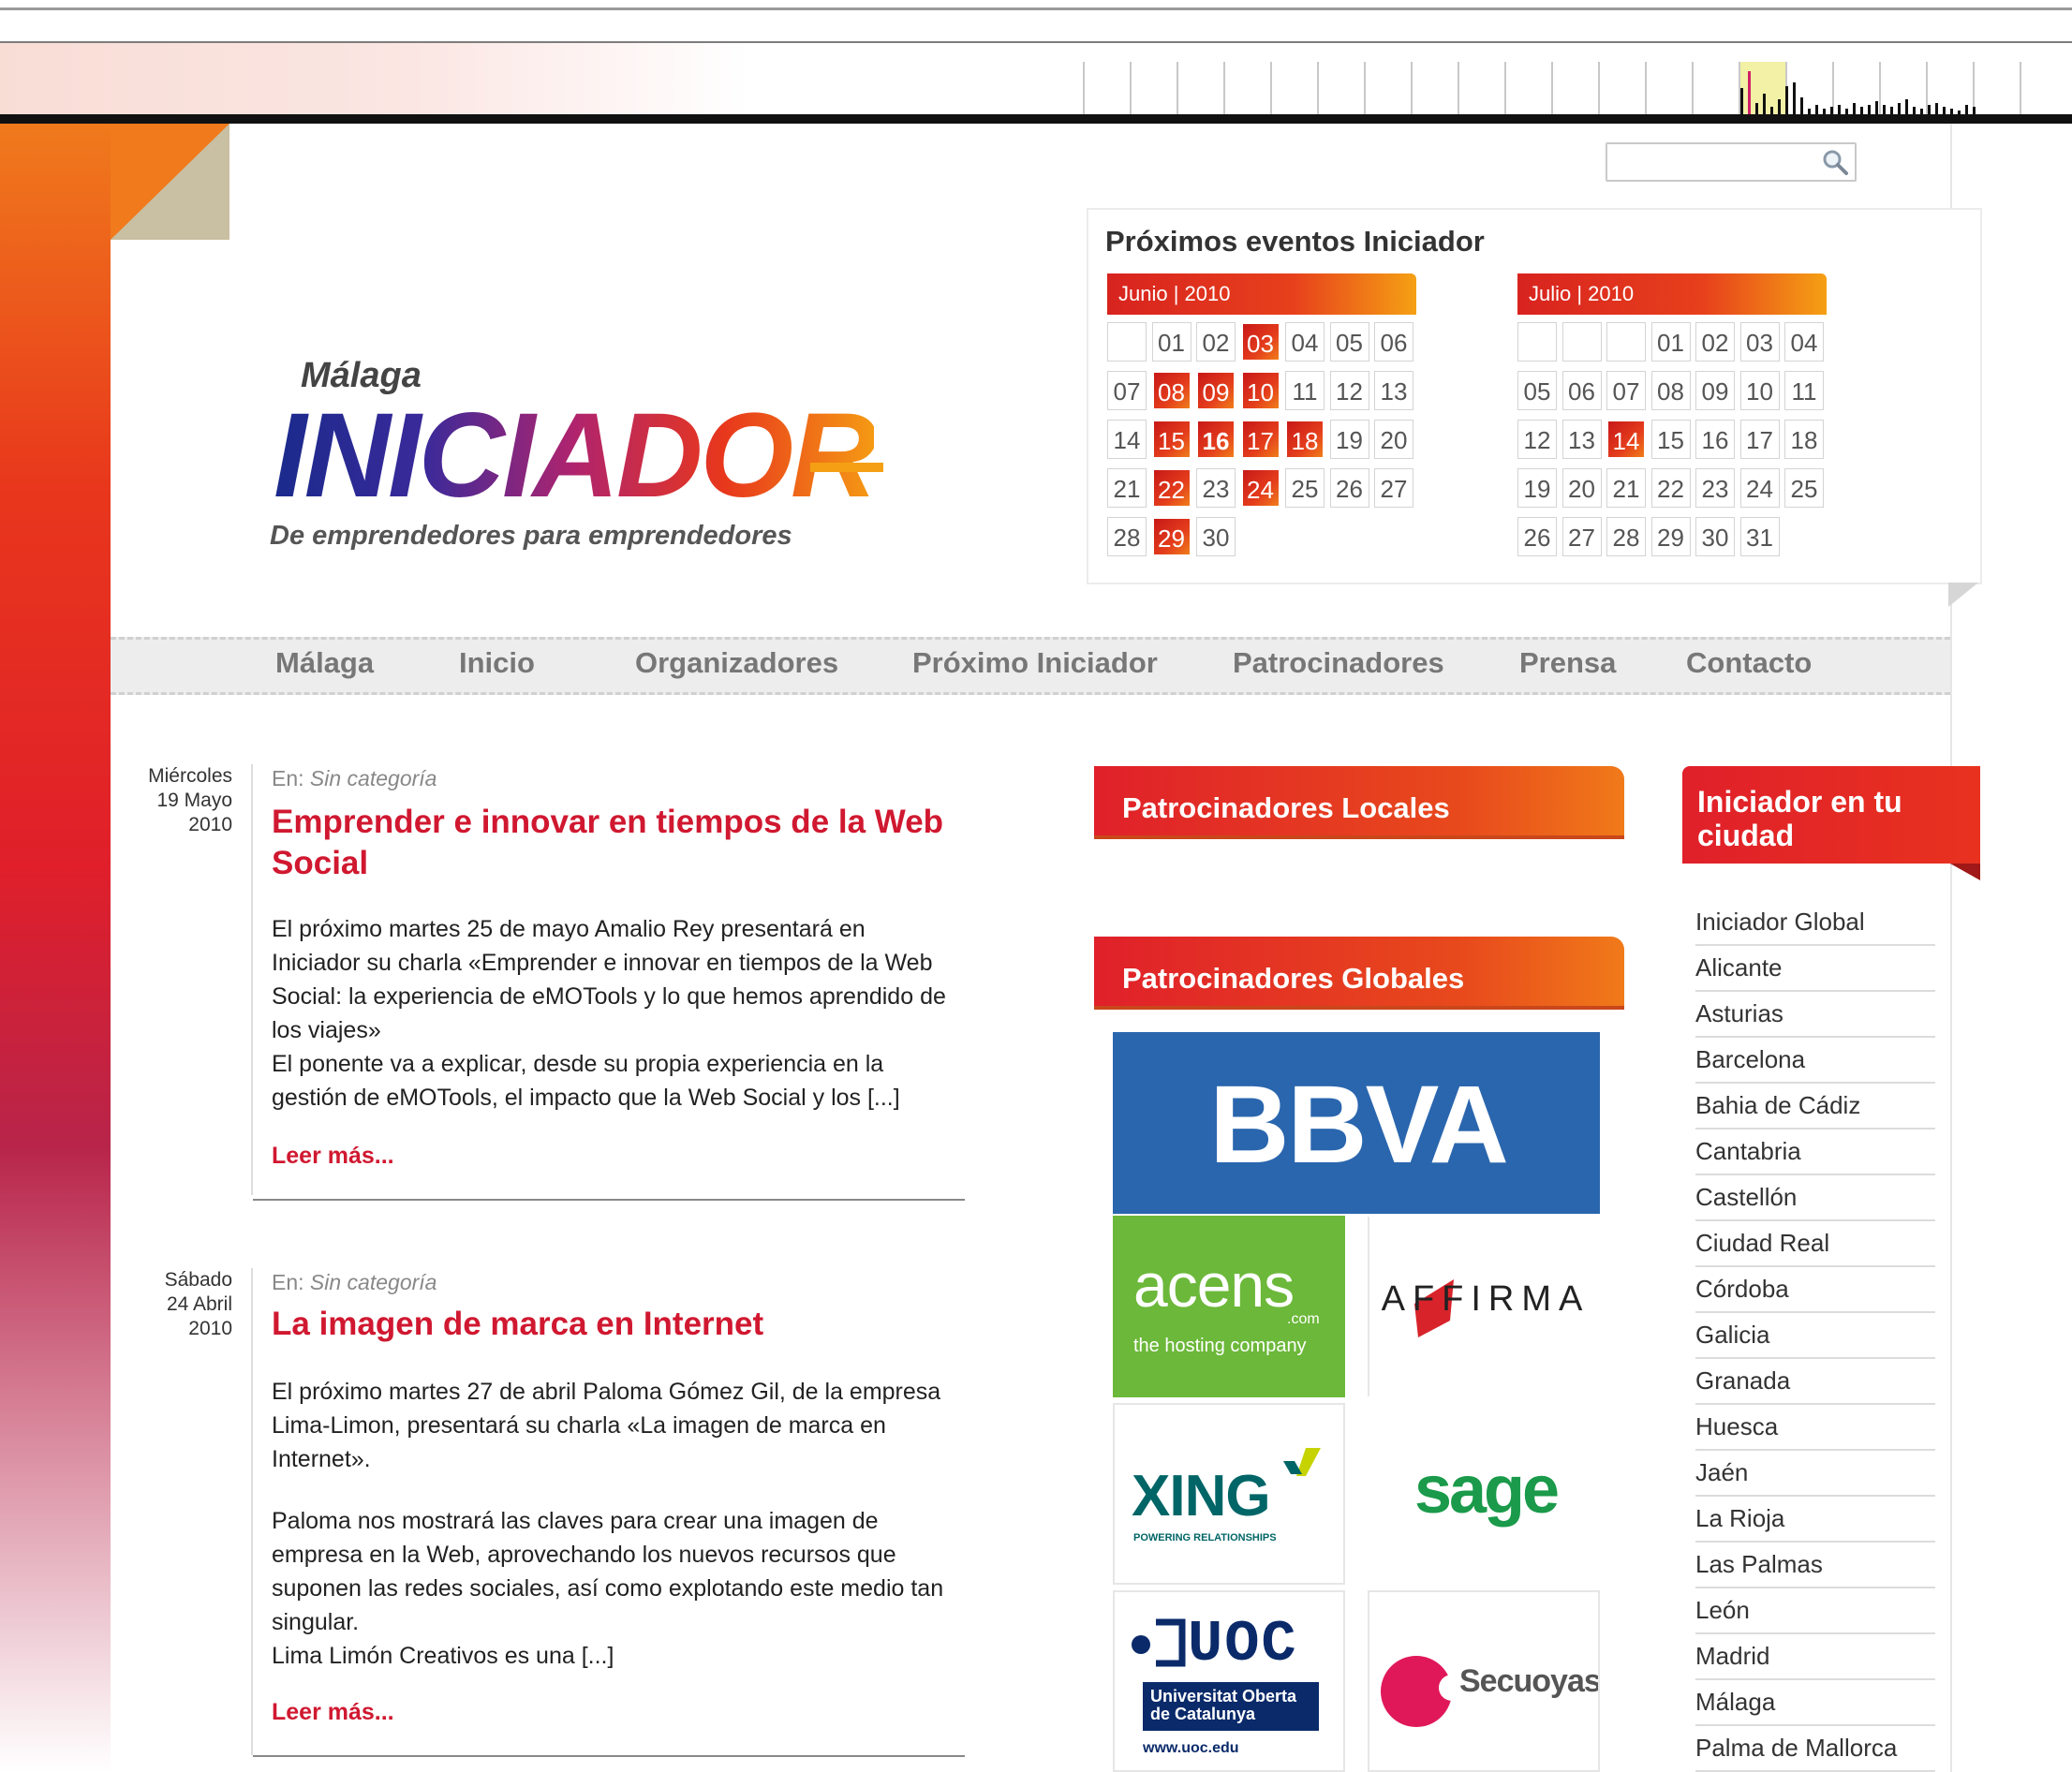  Describe the element at coordinates (1537, 391) in the screenshot. I see `calendar-day: 05` at that location.